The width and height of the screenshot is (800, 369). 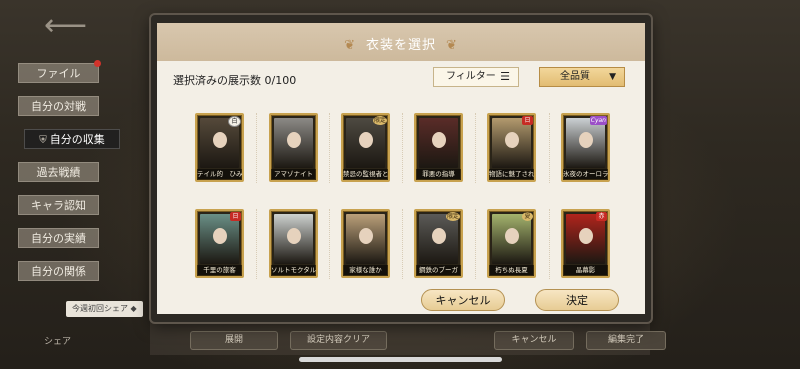 I want to click on side-item-battles: 自分の対戦, so click(x=58, y=106).